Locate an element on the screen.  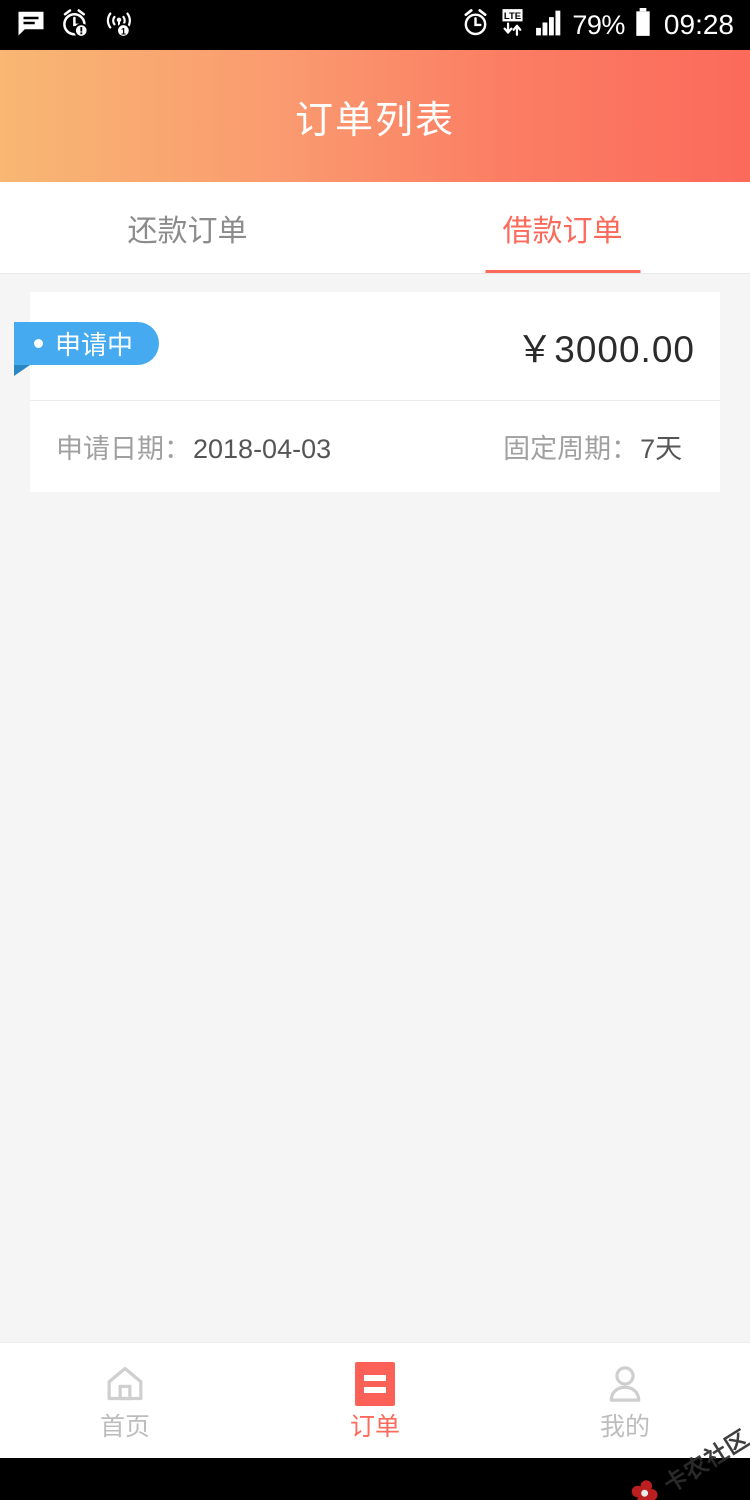
tab-loan-orders: 借款订单 is located at coordinates (562, 228).